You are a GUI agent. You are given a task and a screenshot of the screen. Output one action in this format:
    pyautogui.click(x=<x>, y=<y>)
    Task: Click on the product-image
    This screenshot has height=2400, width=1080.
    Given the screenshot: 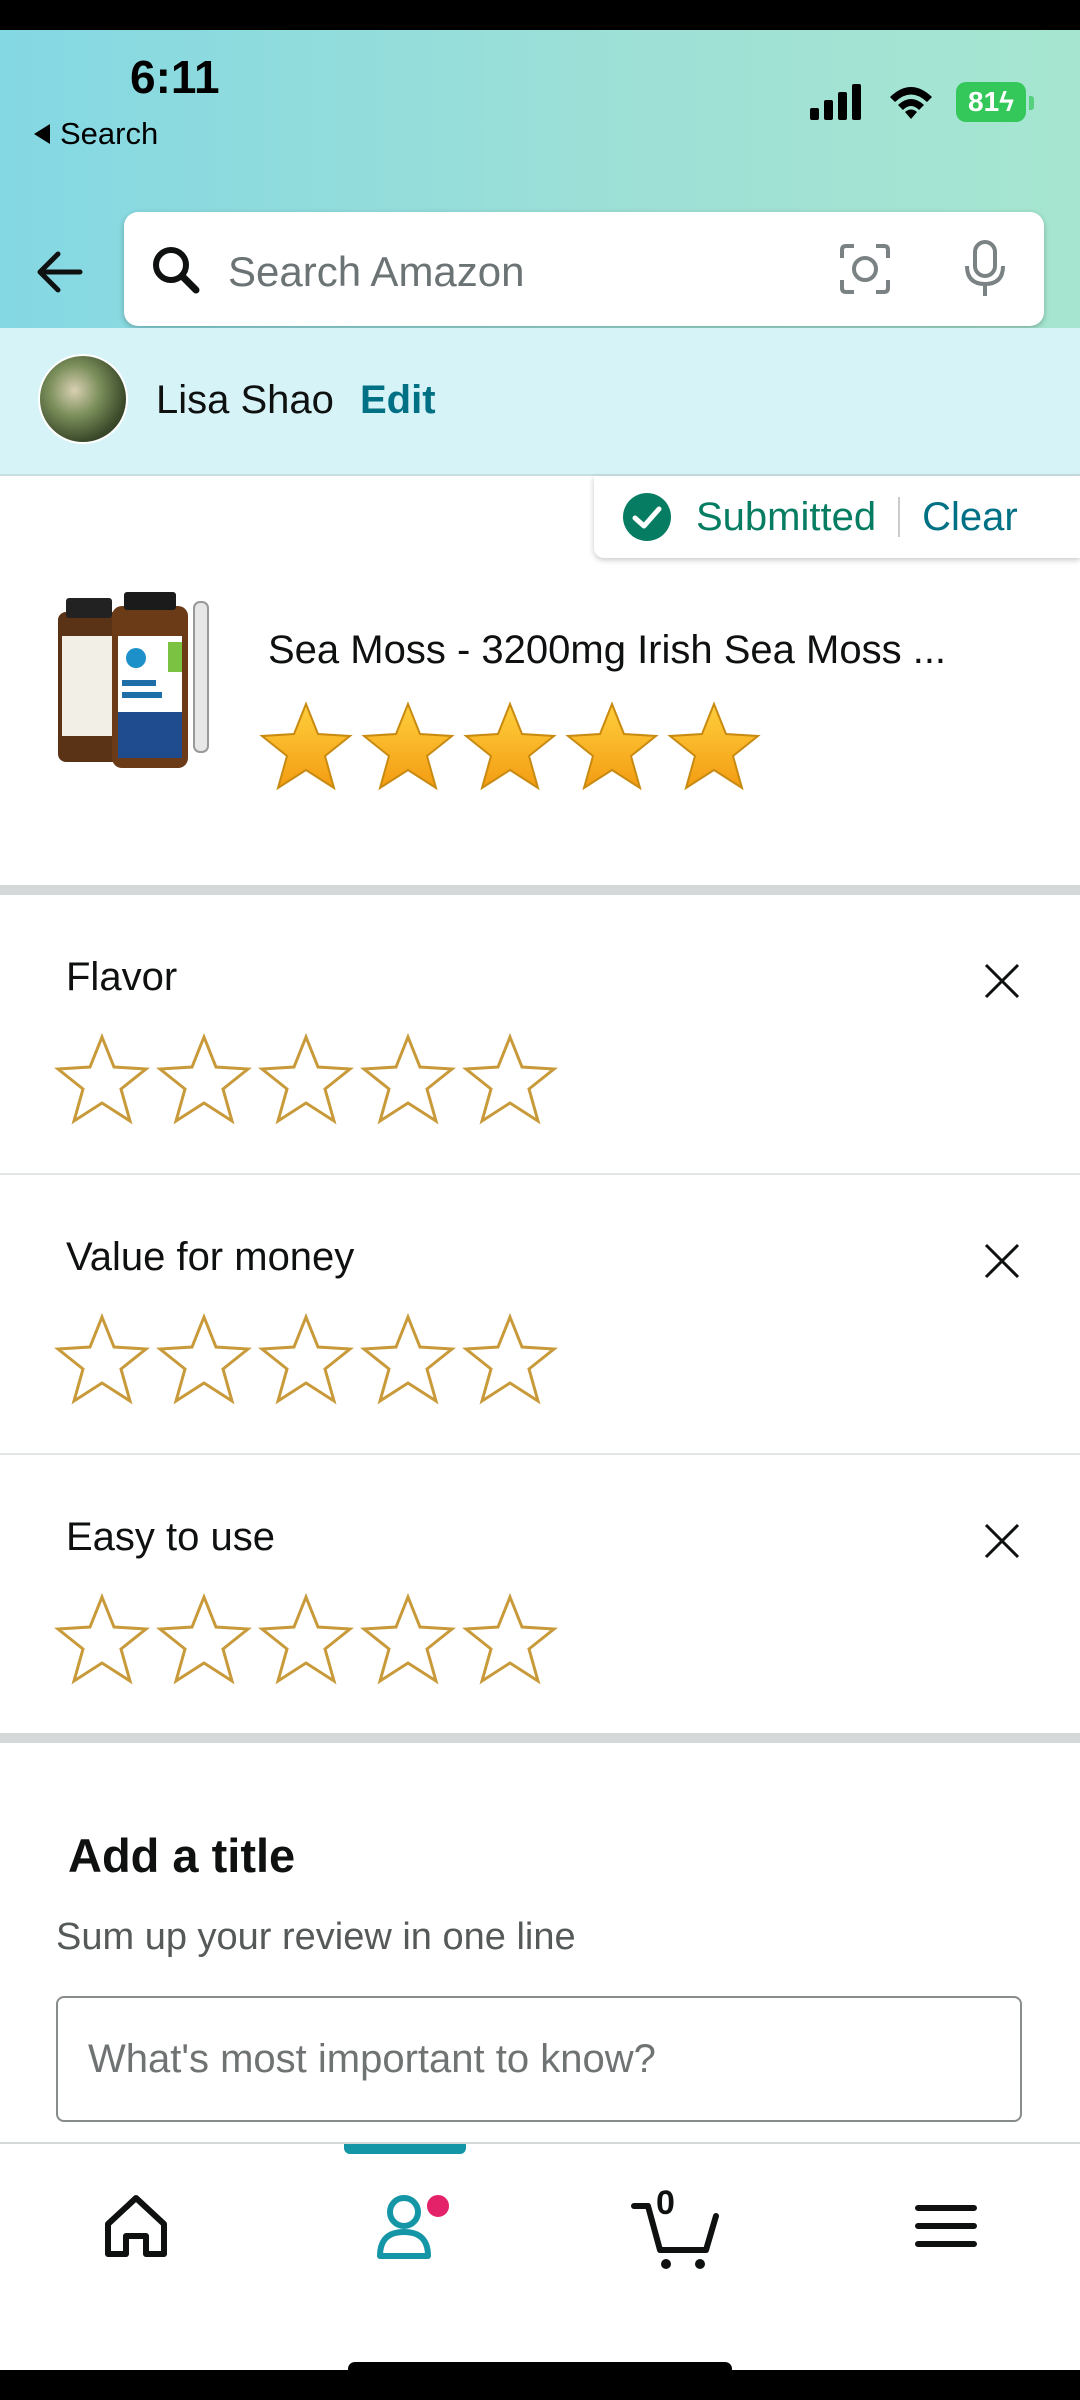 What is the action you would take?
    pyautogui.click(x=133, y=680)
    